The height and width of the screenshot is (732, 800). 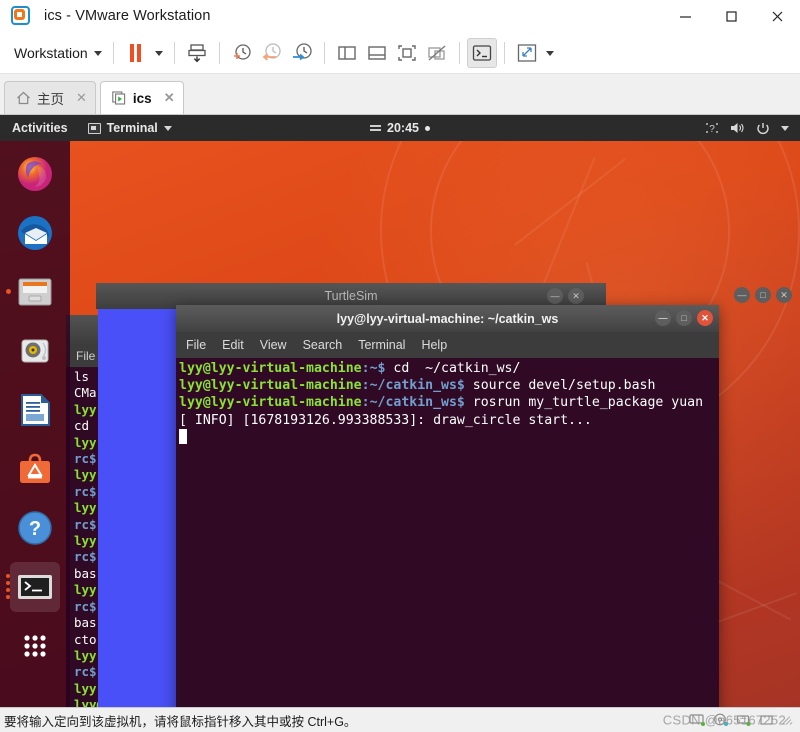 I want to click on background-terminal-menu-file: File, so click(x=85, y=356).